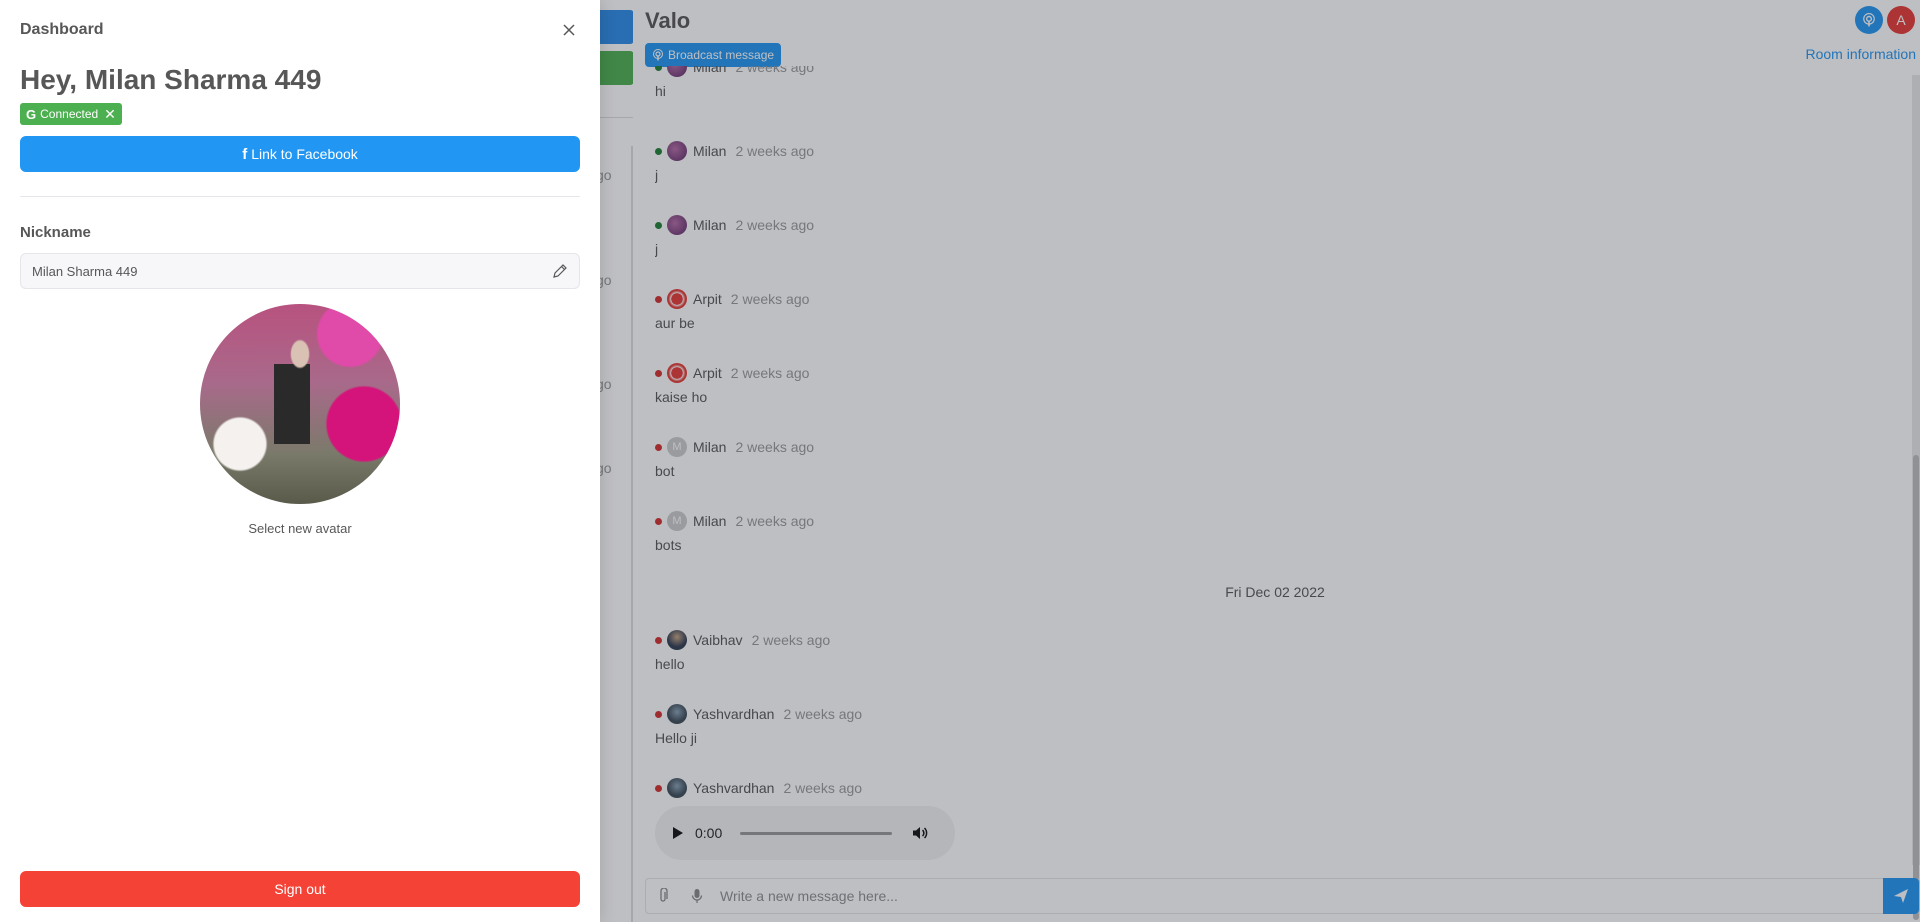 Image resolution: width=1920 pixels, height=922 pixels. What do you see at coordinates (300, 404) in the screenshot?
I see `profile-avatar` at bounding box center [300, 404].